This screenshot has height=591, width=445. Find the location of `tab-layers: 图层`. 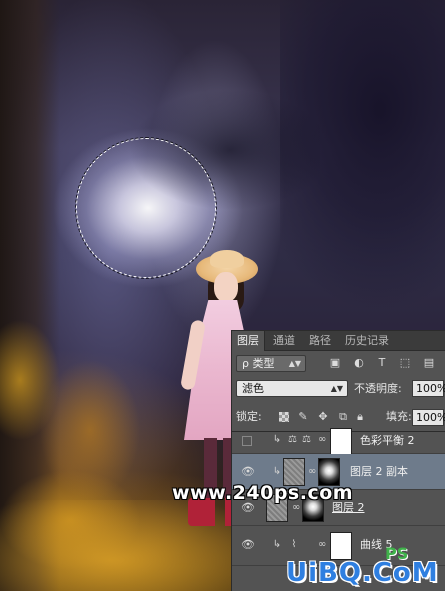

tab-layers: 图层 is located at coordinates (248, 341).